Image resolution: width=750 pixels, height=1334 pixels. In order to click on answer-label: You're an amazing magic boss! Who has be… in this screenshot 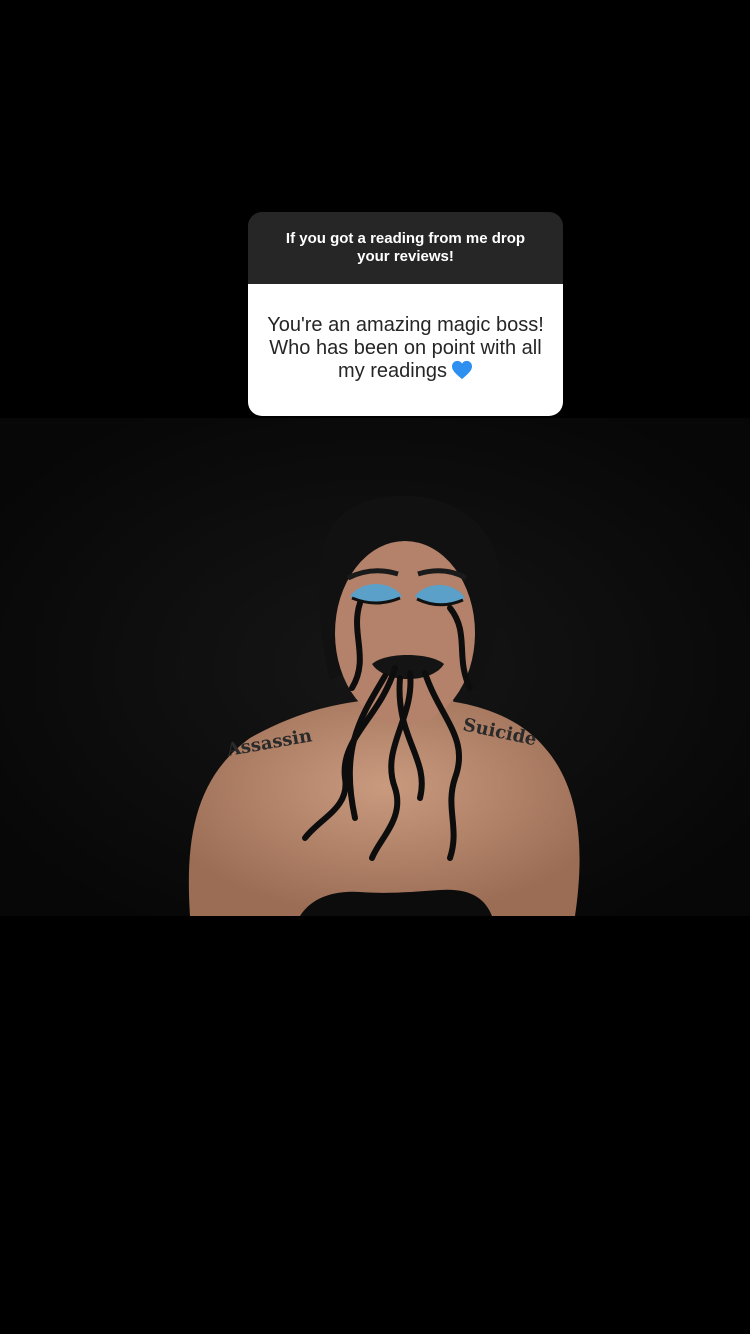, I will do `click(405, 348)`.